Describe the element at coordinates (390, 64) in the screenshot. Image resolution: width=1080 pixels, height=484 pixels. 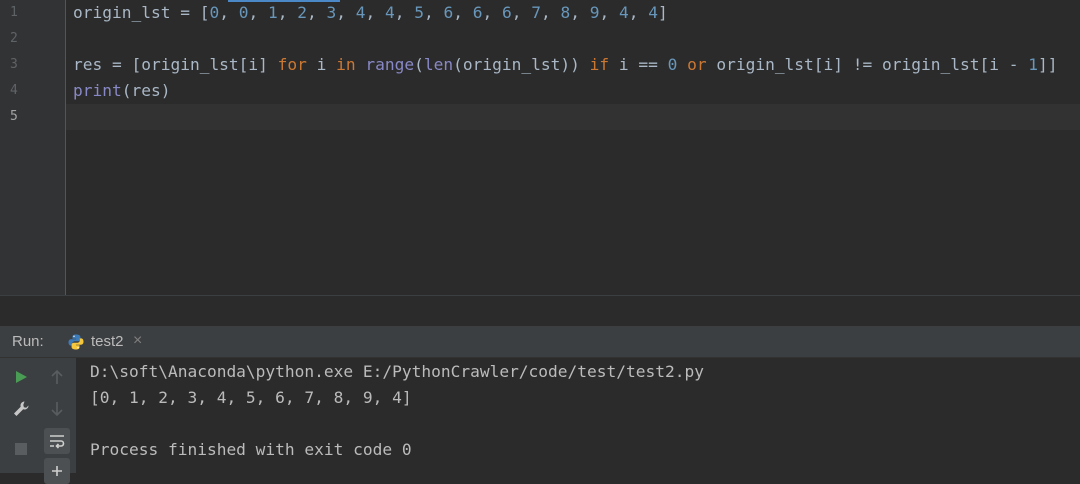
I see `builtin-token: range` at that location.